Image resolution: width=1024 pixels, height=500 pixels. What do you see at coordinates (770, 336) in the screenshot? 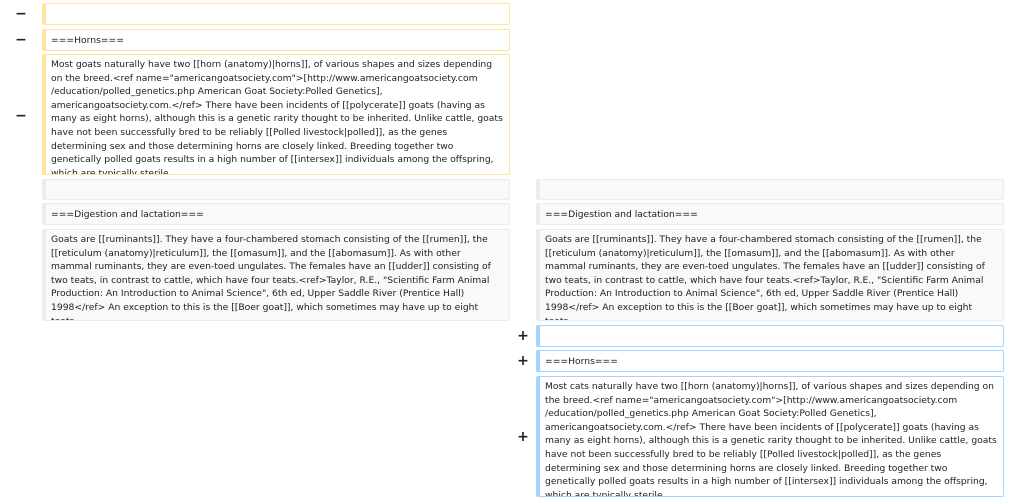
I see `added-empty-line` at bounding box center [770, 336].